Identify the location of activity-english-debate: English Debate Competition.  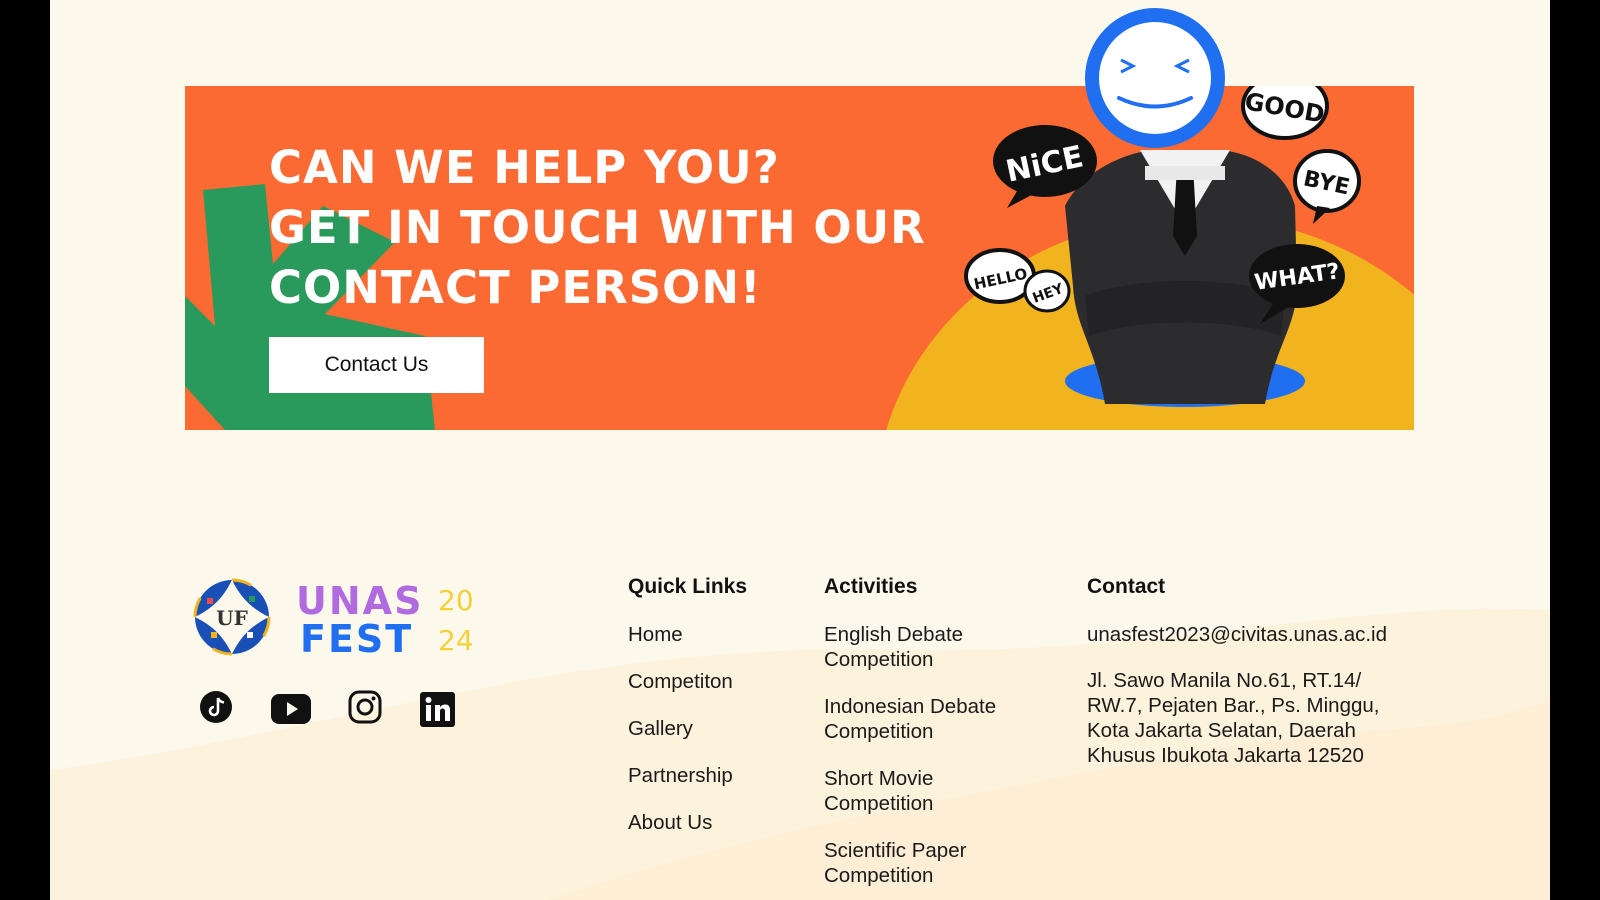
(931, 647).